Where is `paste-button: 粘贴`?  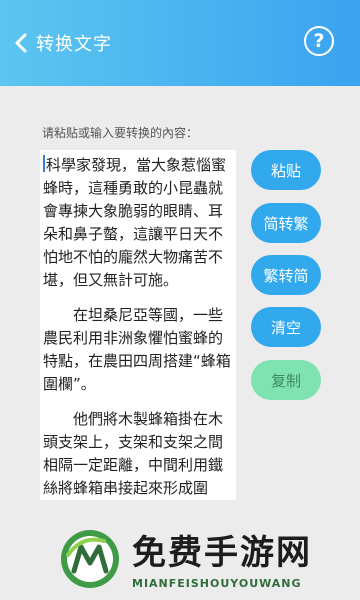 paste-button: 粘贴 is located at coordinates (286, 170).